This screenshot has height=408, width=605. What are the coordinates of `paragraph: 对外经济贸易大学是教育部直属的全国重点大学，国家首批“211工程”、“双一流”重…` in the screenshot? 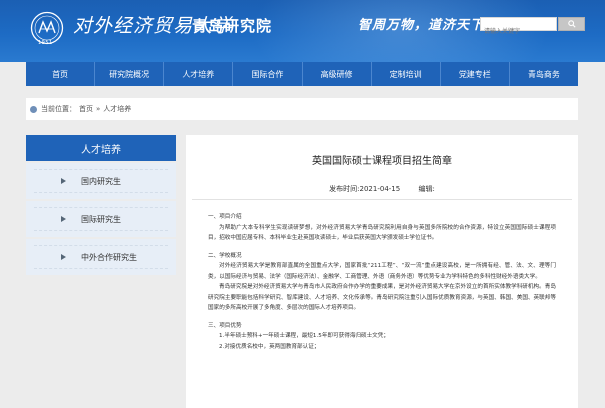 It's located at (382, 271).